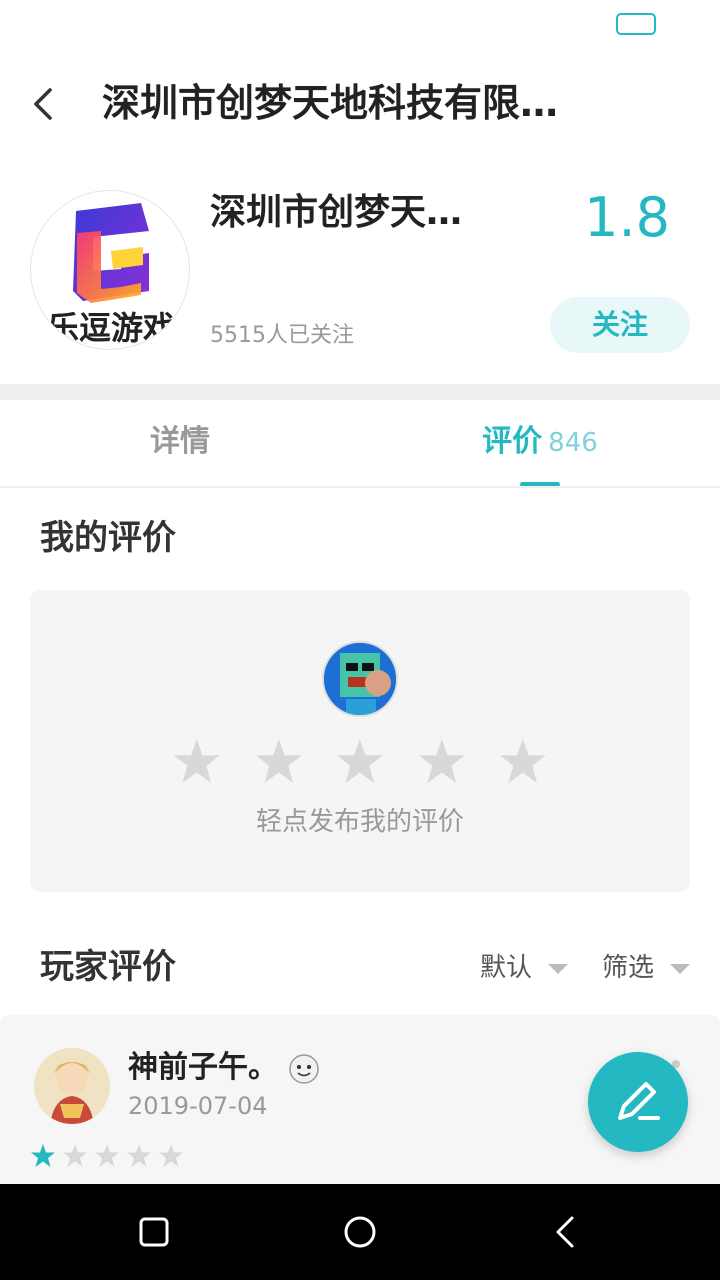 The width and height of the screenshot is (720, 1280). What do you see at coordinates (111, 328) in the screenshot?
I see `svg-text: 乐逗游戏` at bounding box center [111, 328].